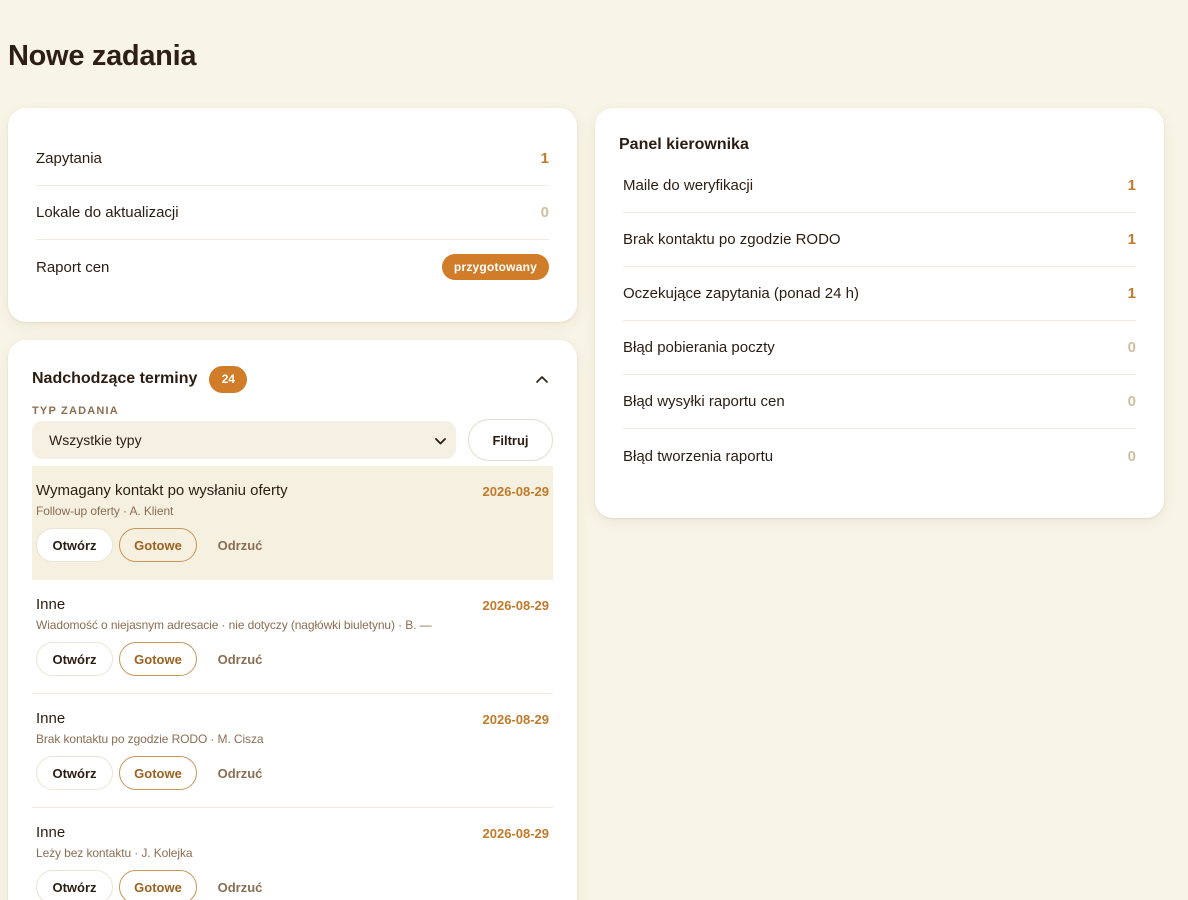 The height and width of the screenshot is (900, 1188). What do you see at coordinates (105, 511) in the screenshot?
I see `task-subtitle: Follow-up oferty · A. Klient` at bounding box center [105, 511].